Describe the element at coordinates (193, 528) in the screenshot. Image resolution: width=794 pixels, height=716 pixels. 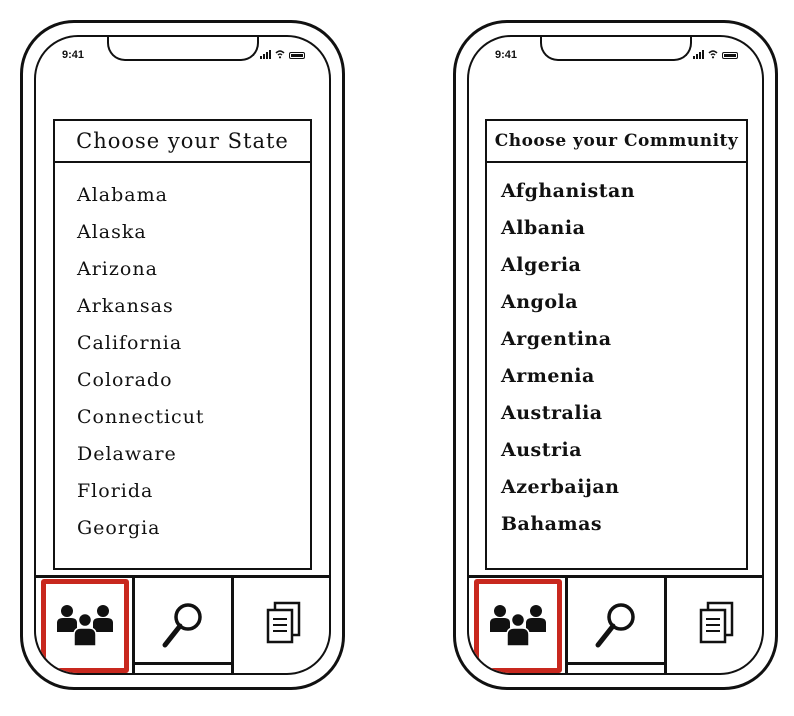
I see `list-item: Georgia` at that location.